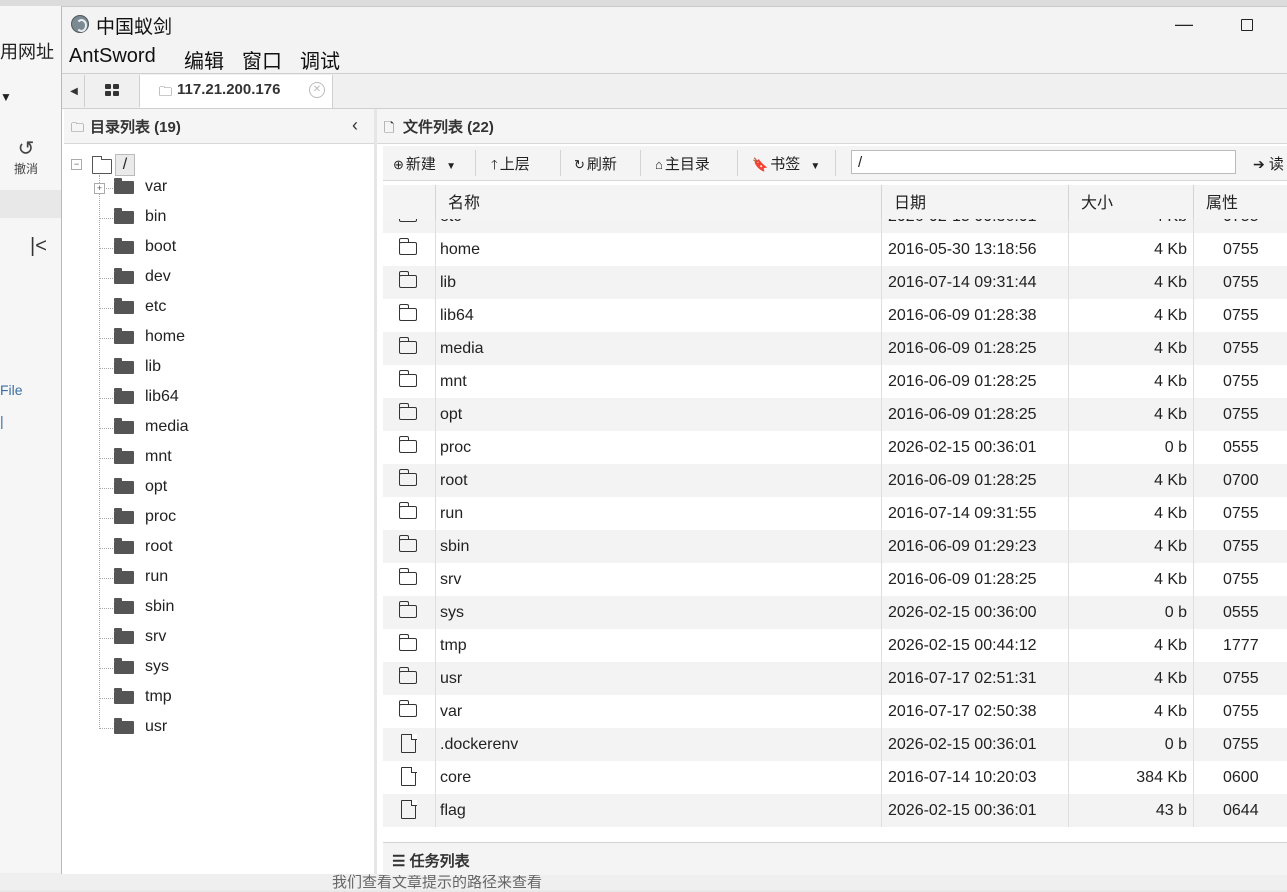 Image resolution: width=1287 pixels, height=892 pixels. What do you see at coordinates (11, 390) in the screenshot?
I see `background-file-link: File` at bounding box center [11, 390].